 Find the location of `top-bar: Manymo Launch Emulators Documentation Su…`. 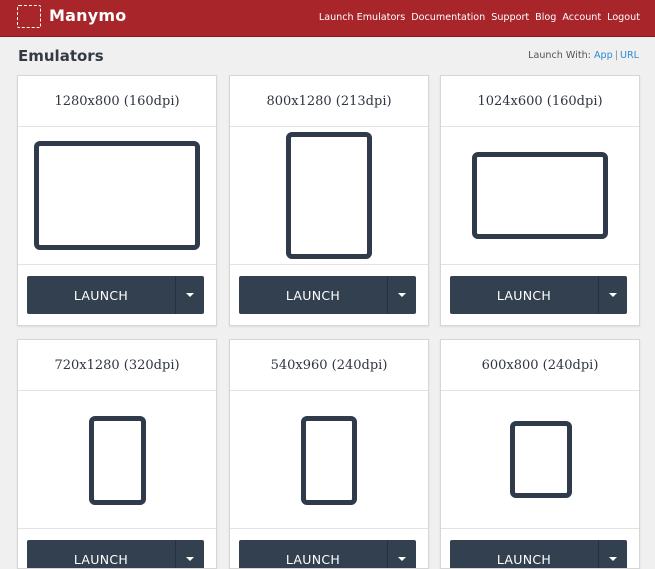

top-bar: Manymo Launch Emulators Documentation Su… is located at coordinates (327, 18).